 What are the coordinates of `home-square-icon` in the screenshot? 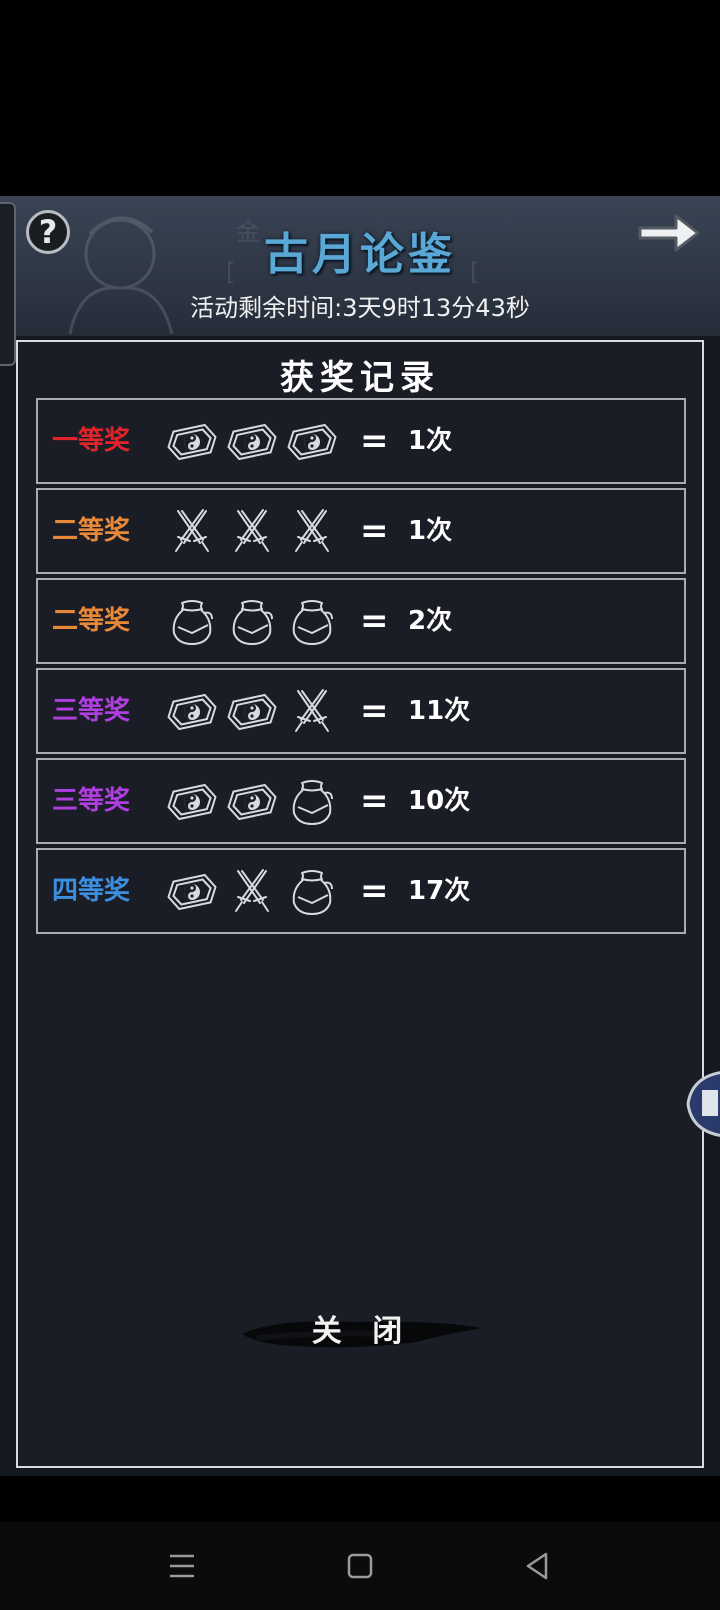 It's located at (360, 1566).